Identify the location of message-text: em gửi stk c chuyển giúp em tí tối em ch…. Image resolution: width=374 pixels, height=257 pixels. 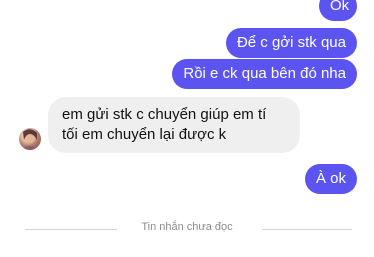
(164, 124).